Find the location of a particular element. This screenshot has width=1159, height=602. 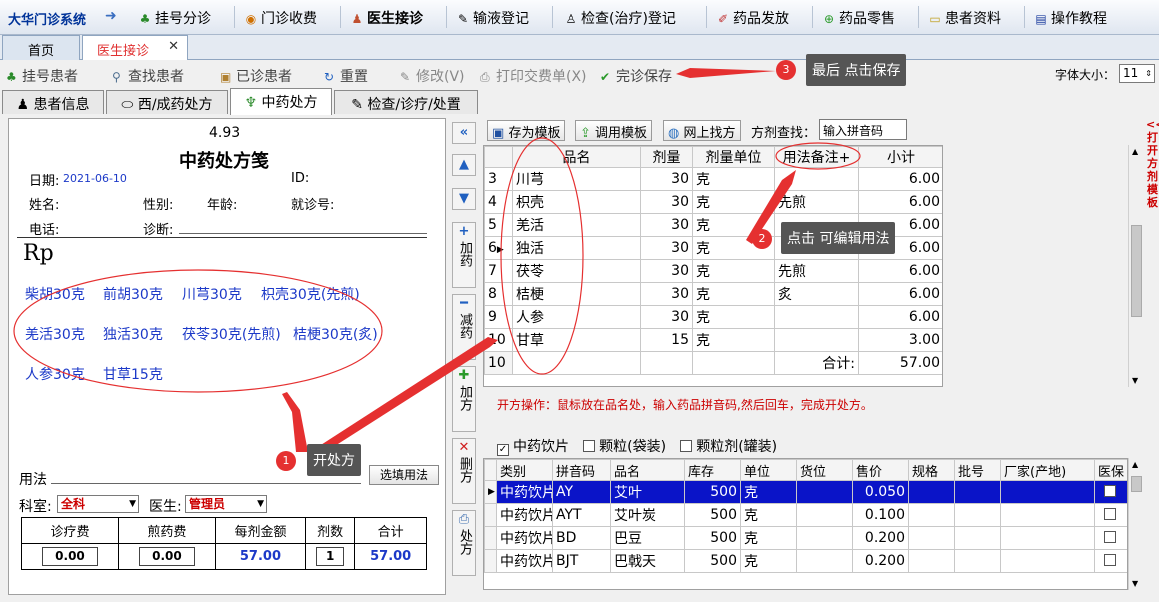

menu-item-doctor: ♟ 医生接诊 is located at coordinates (386, 18).